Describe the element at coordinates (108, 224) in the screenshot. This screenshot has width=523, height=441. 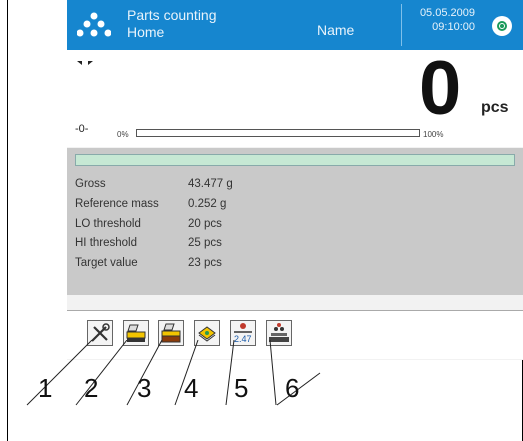
I see `info-label-lo-threshold: LO threshold` at that location.